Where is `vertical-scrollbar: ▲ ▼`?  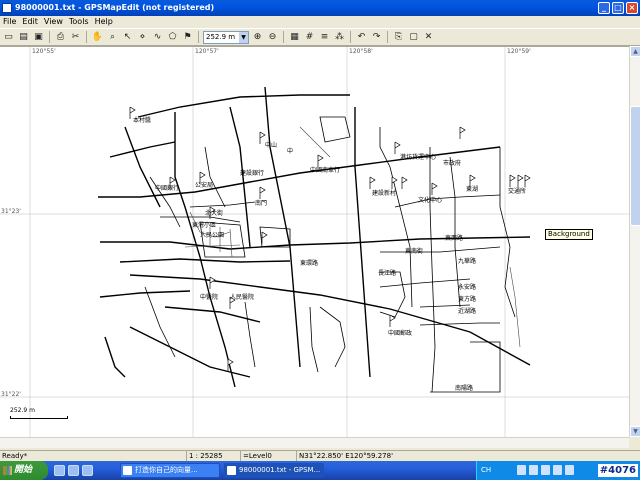 vertical-scrollbar: ▲ ▼ is located at coordinates (634, 241).